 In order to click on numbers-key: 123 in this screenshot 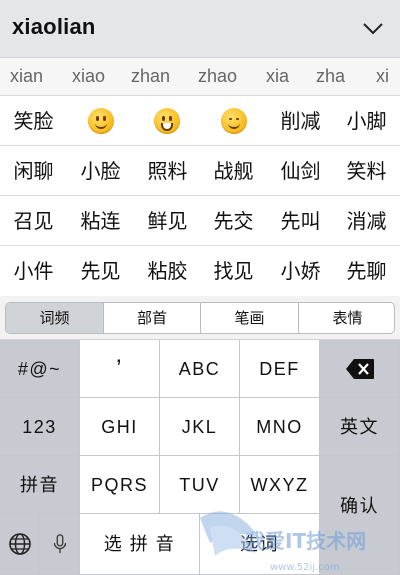, I will do `click(40, 427)`.